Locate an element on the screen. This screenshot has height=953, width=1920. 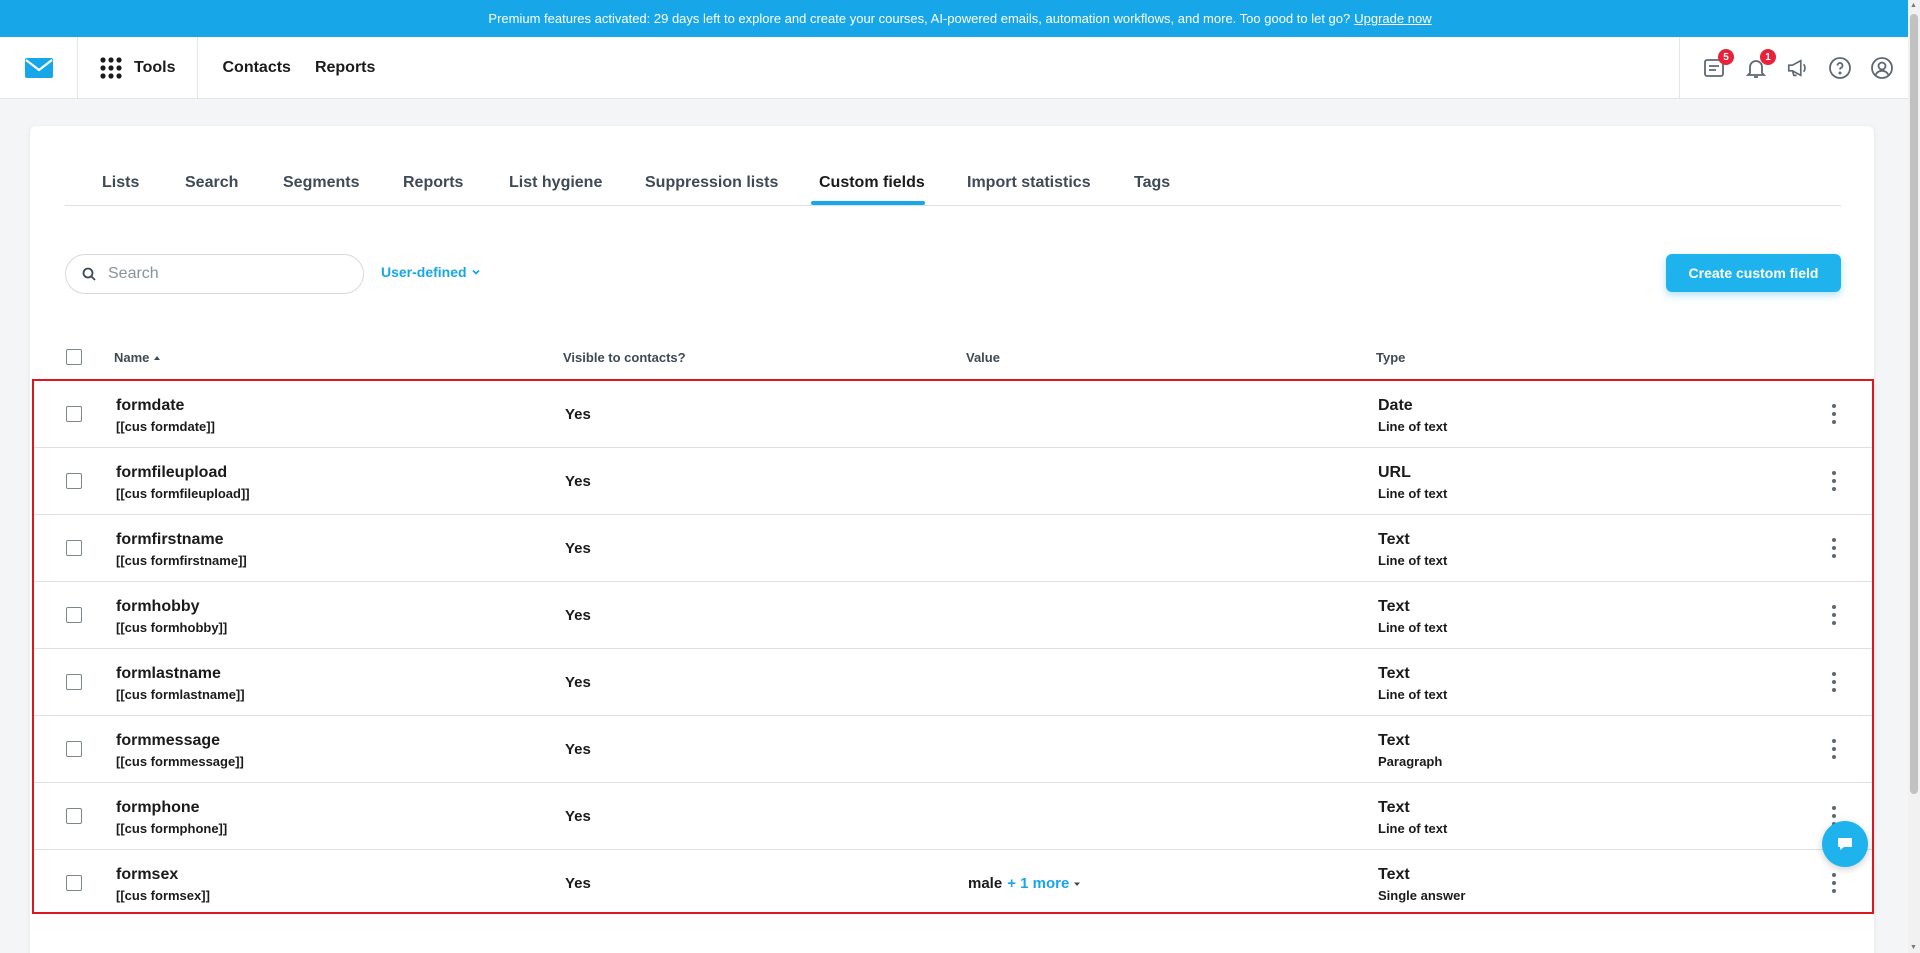
field-name-cell: formdate [[cus formdate]] is located at coordinates (165, 415).